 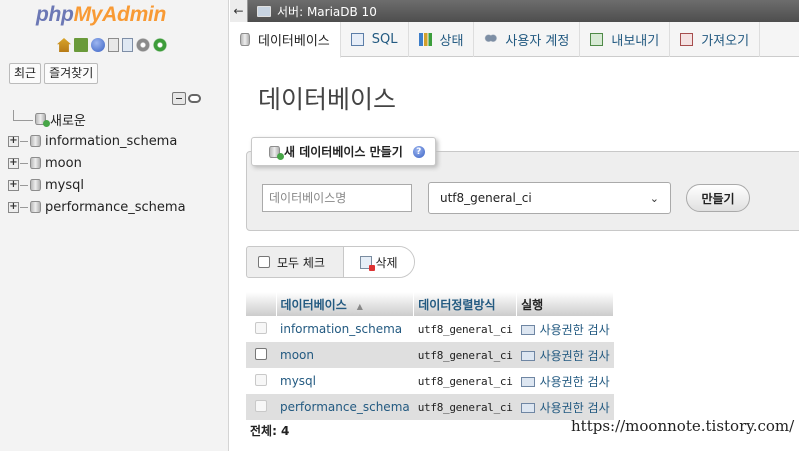 I want to click on check-all-label: 모두 체크, so click(x=301, y=262).